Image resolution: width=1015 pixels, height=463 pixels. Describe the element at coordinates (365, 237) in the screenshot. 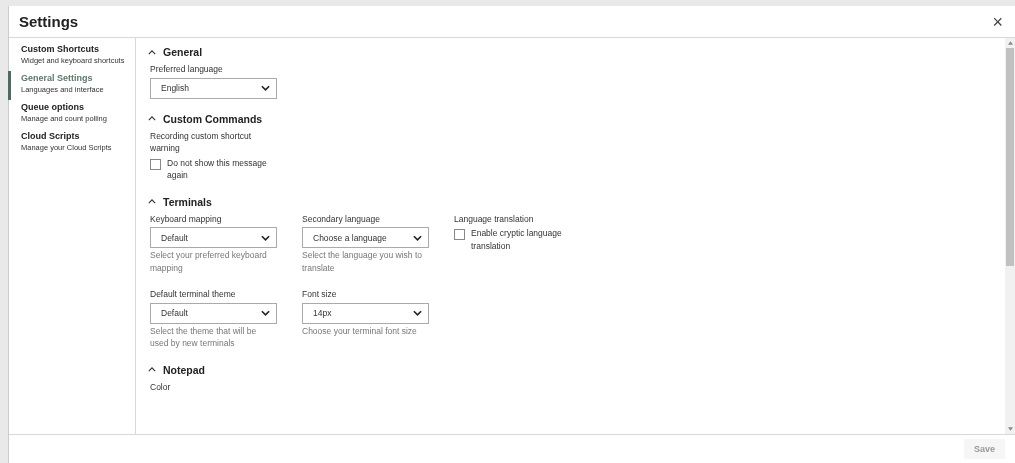

I see `dropdown: Choose a language` at that location.